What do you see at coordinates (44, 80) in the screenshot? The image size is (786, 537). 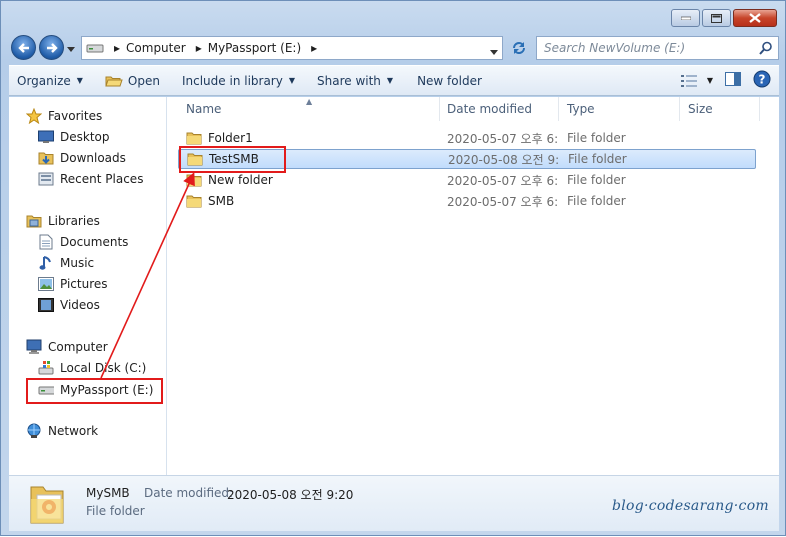 I see `organize-label: Organize` at bounding box center [44, 80].